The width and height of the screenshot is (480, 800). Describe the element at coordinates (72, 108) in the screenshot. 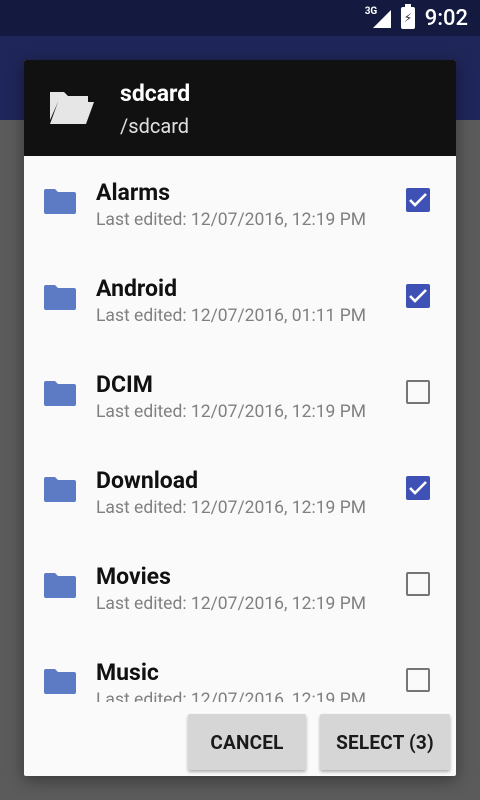

I see `folder-open-icon` at that location.